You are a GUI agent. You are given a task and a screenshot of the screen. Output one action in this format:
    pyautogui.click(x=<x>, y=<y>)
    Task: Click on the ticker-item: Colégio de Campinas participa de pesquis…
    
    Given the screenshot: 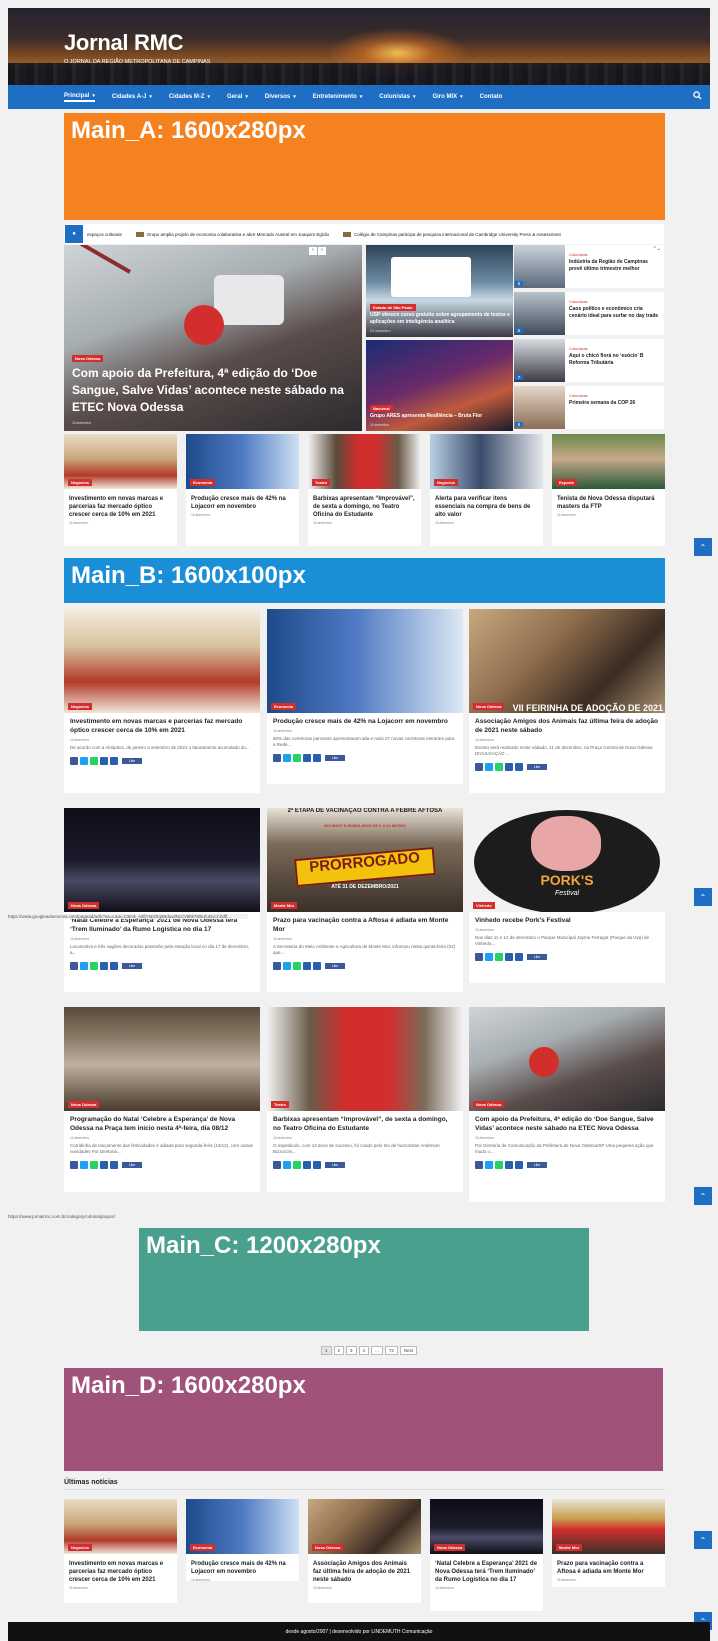 What is the action you would take?
    pyautogui.click(x=452, y=234)
    